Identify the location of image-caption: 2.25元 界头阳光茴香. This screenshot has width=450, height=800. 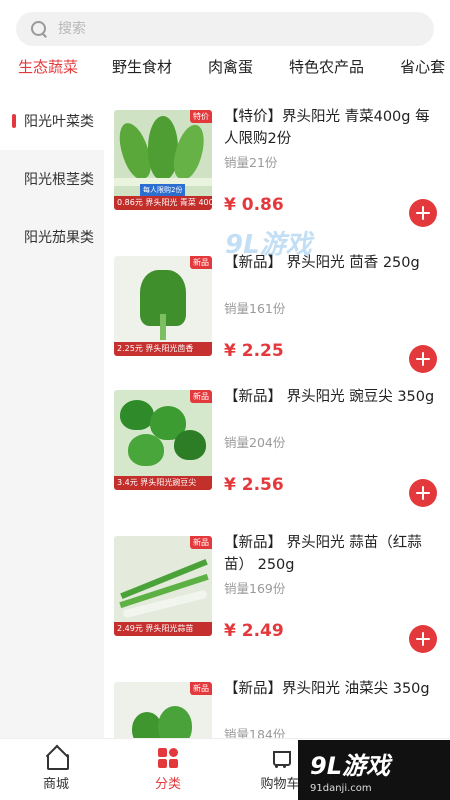
(163, 349).